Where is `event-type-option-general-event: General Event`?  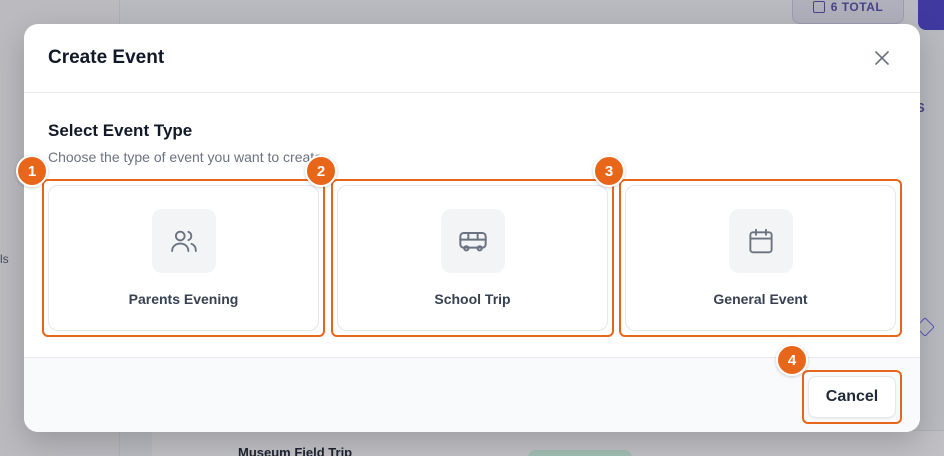
event-type-option-general-event: General Event is located at coordinates (760, 258).